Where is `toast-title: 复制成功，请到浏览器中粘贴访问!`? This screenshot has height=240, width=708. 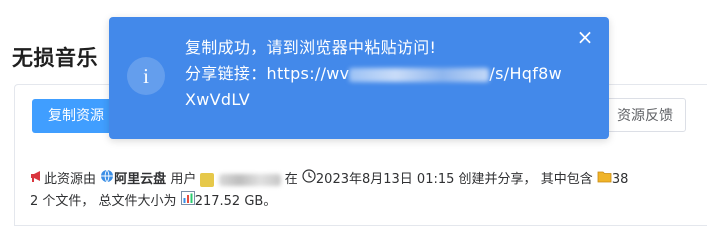
toast-title: 复制成功，请到浏览器中粘贴访问! is located at coordinates (311, 47).